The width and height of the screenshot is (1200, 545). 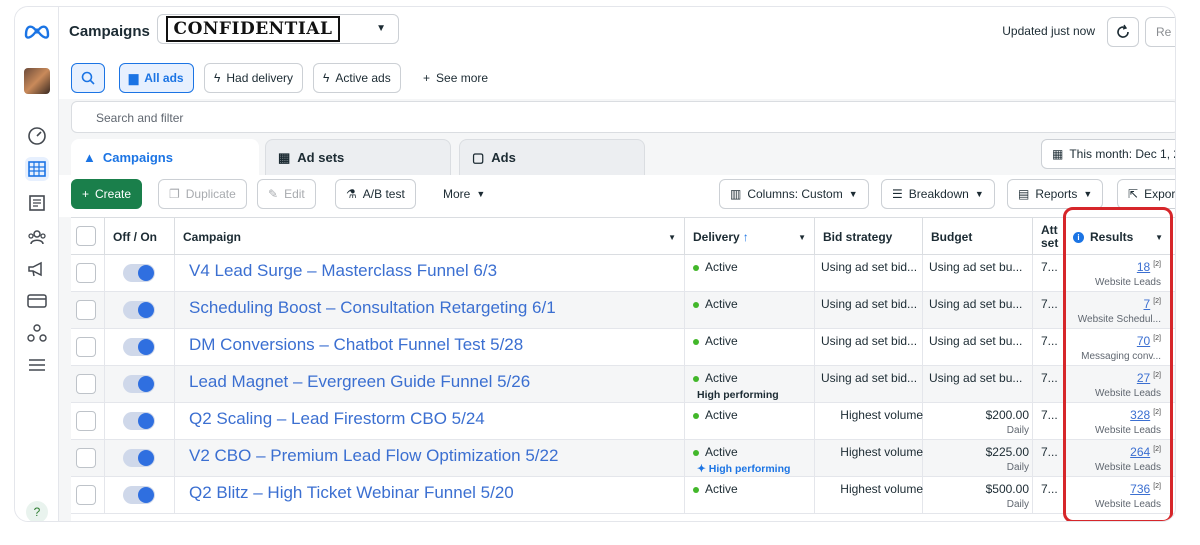 I want to click on budget-value: $225.00, so click(x=1007, y=452).